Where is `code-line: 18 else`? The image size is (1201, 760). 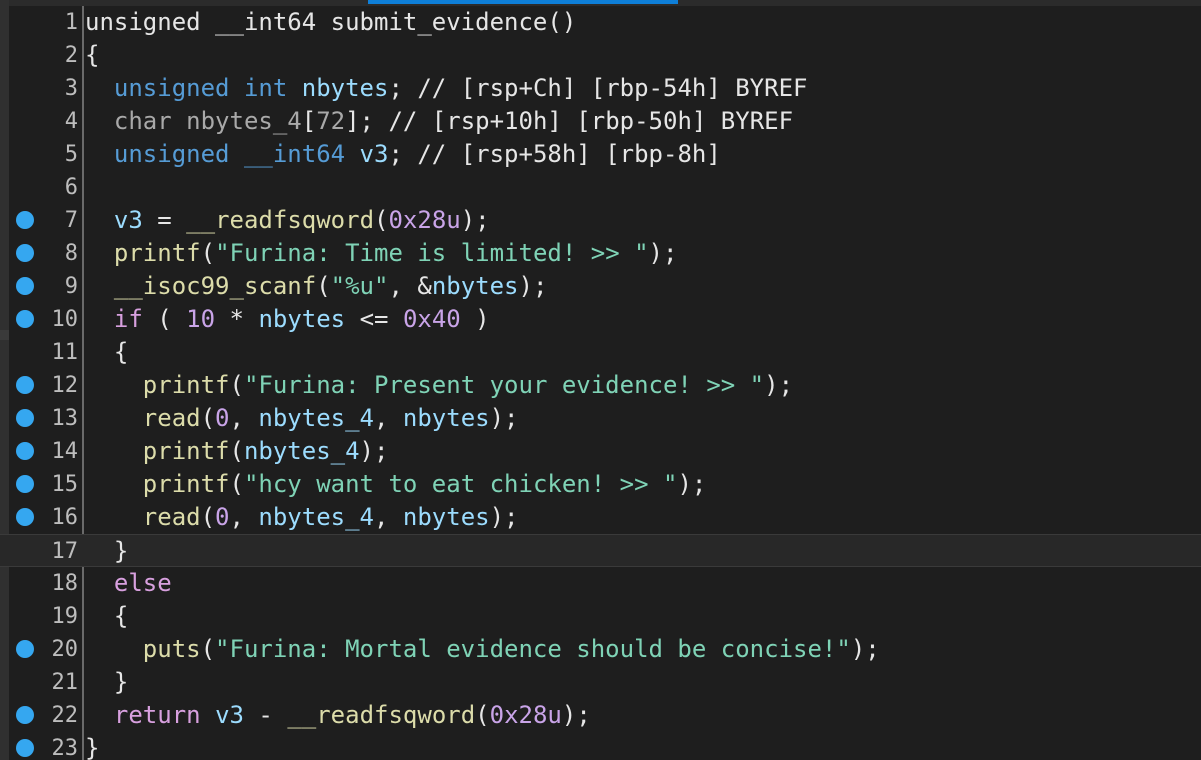
code-line: 18 else is located at coordinates (600, 583).